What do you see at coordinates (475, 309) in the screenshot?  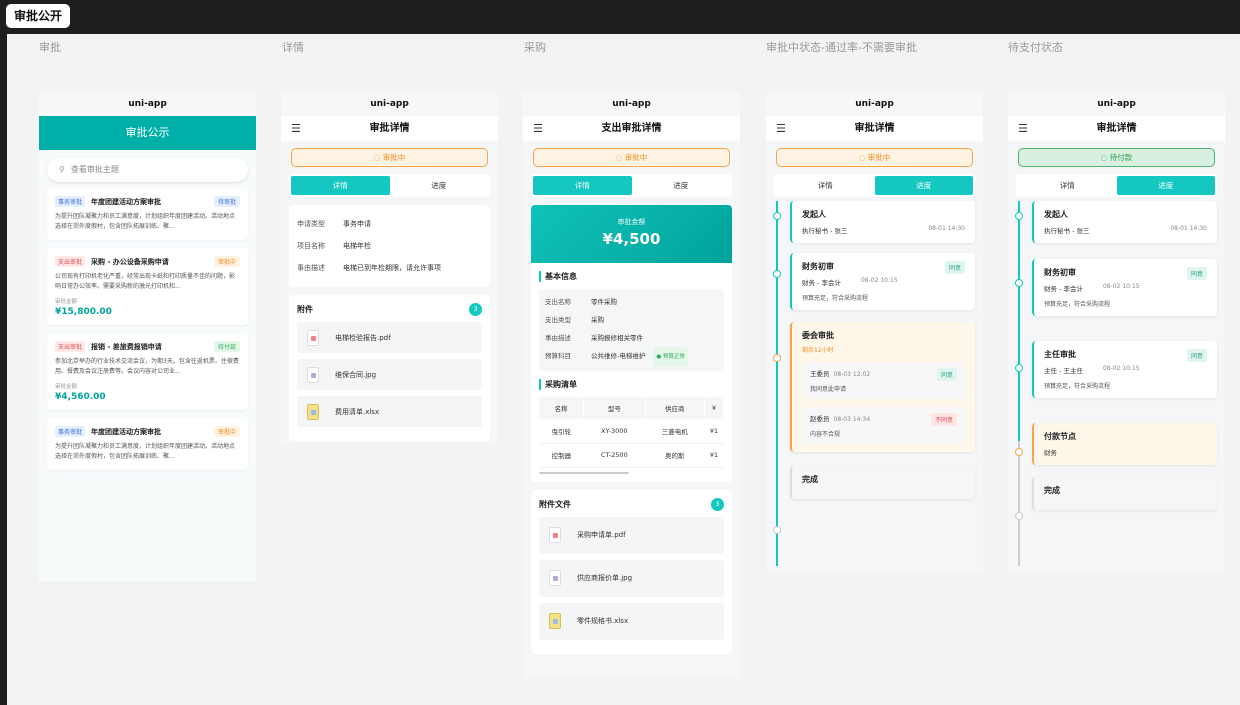 I see `count-badge: 3` at bounding box center [475, 309].